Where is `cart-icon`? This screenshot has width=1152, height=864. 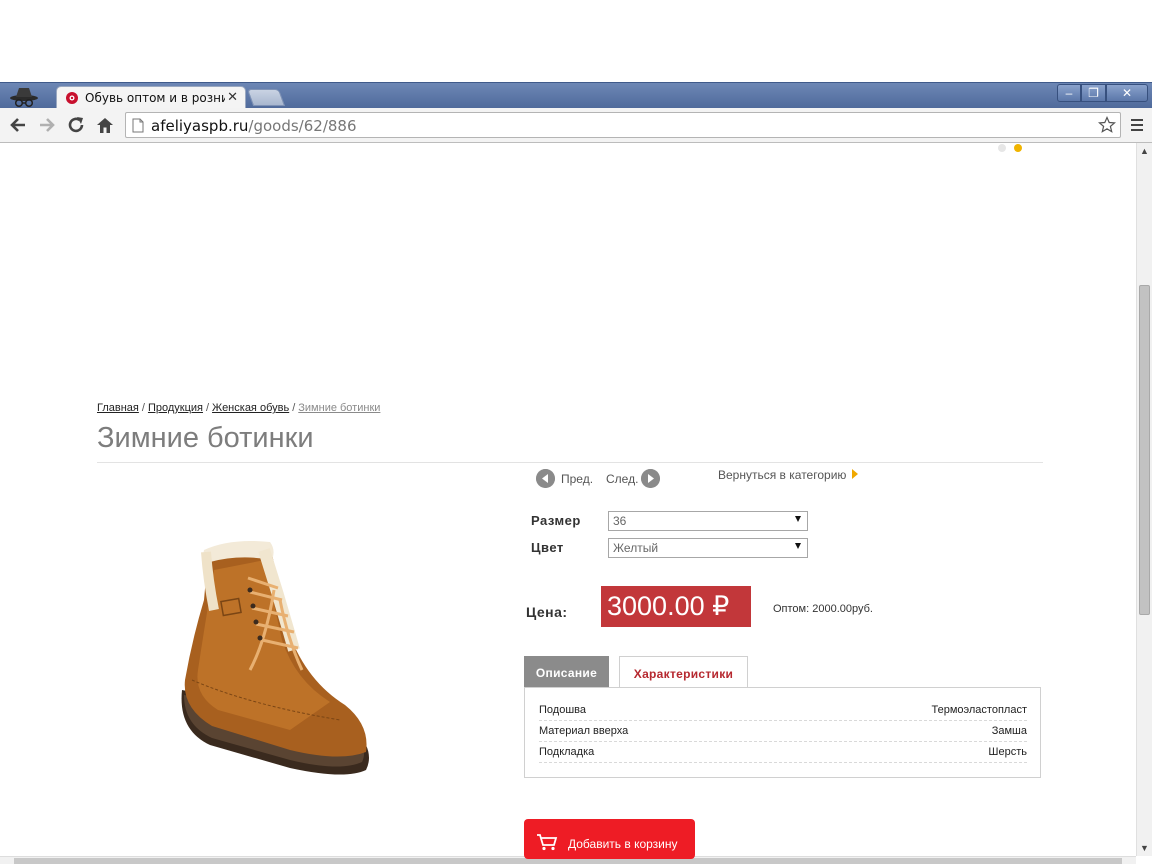 cart-icon is located at coordinates (547, 842).